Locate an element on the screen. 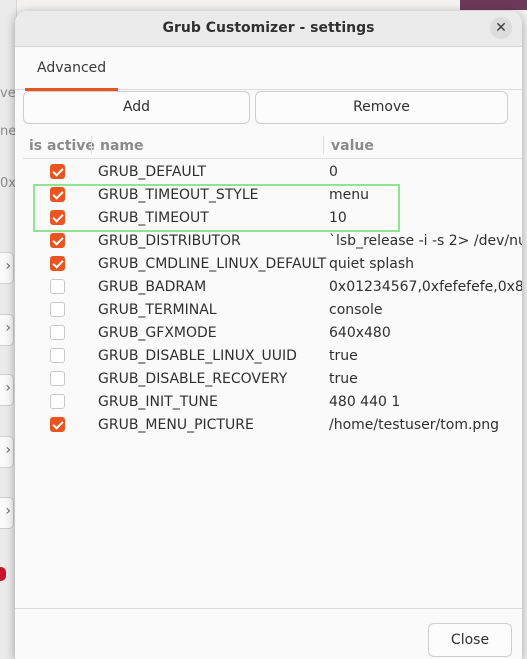 Image resolution: width=527 pixels, height=659 pixels. desktop-corner is located at coordinates (493, 5).